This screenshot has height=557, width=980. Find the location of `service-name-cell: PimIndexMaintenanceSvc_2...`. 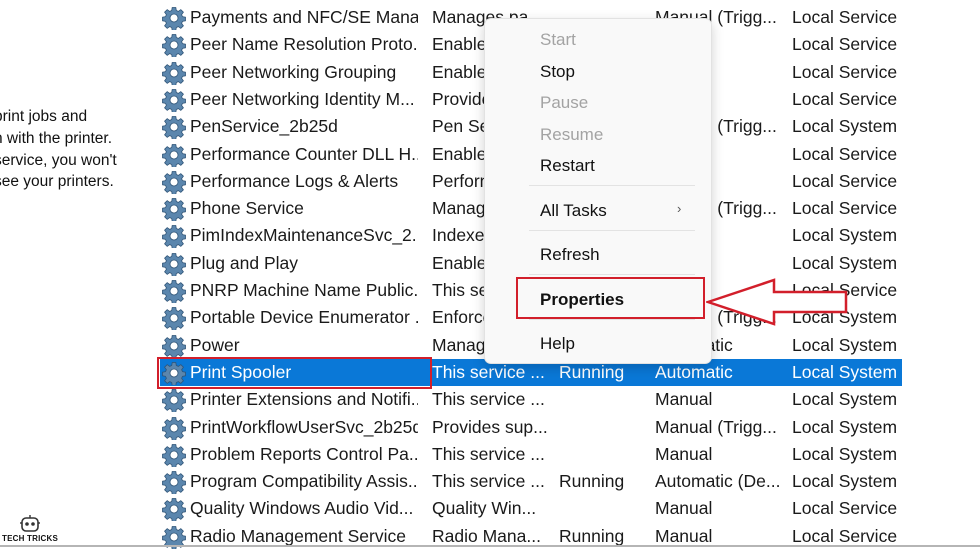

service-name-cell: PimIndexMaintenanceSvc_2... is located at coordinates (304, 235).